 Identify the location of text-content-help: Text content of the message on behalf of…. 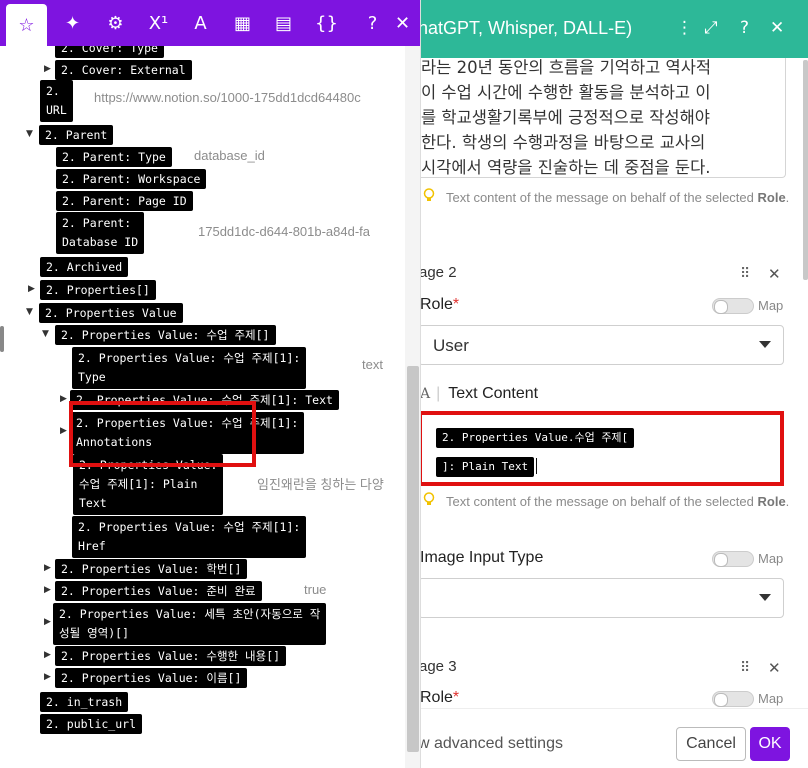
(618, 501).